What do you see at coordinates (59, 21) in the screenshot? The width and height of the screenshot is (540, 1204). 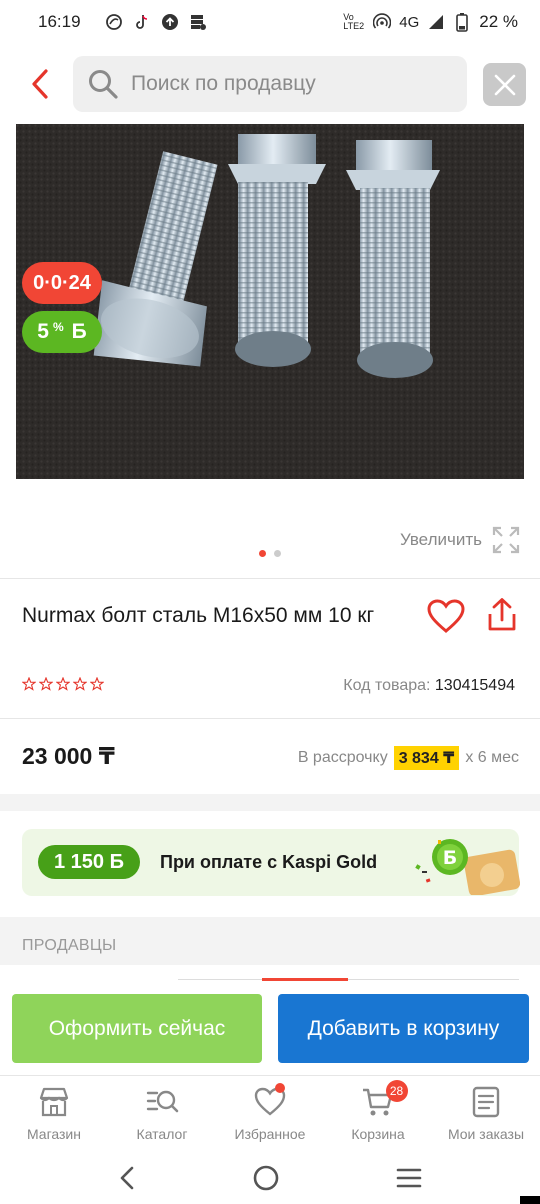 I see `status-time: 16:19` at bounding box center [59, 21].